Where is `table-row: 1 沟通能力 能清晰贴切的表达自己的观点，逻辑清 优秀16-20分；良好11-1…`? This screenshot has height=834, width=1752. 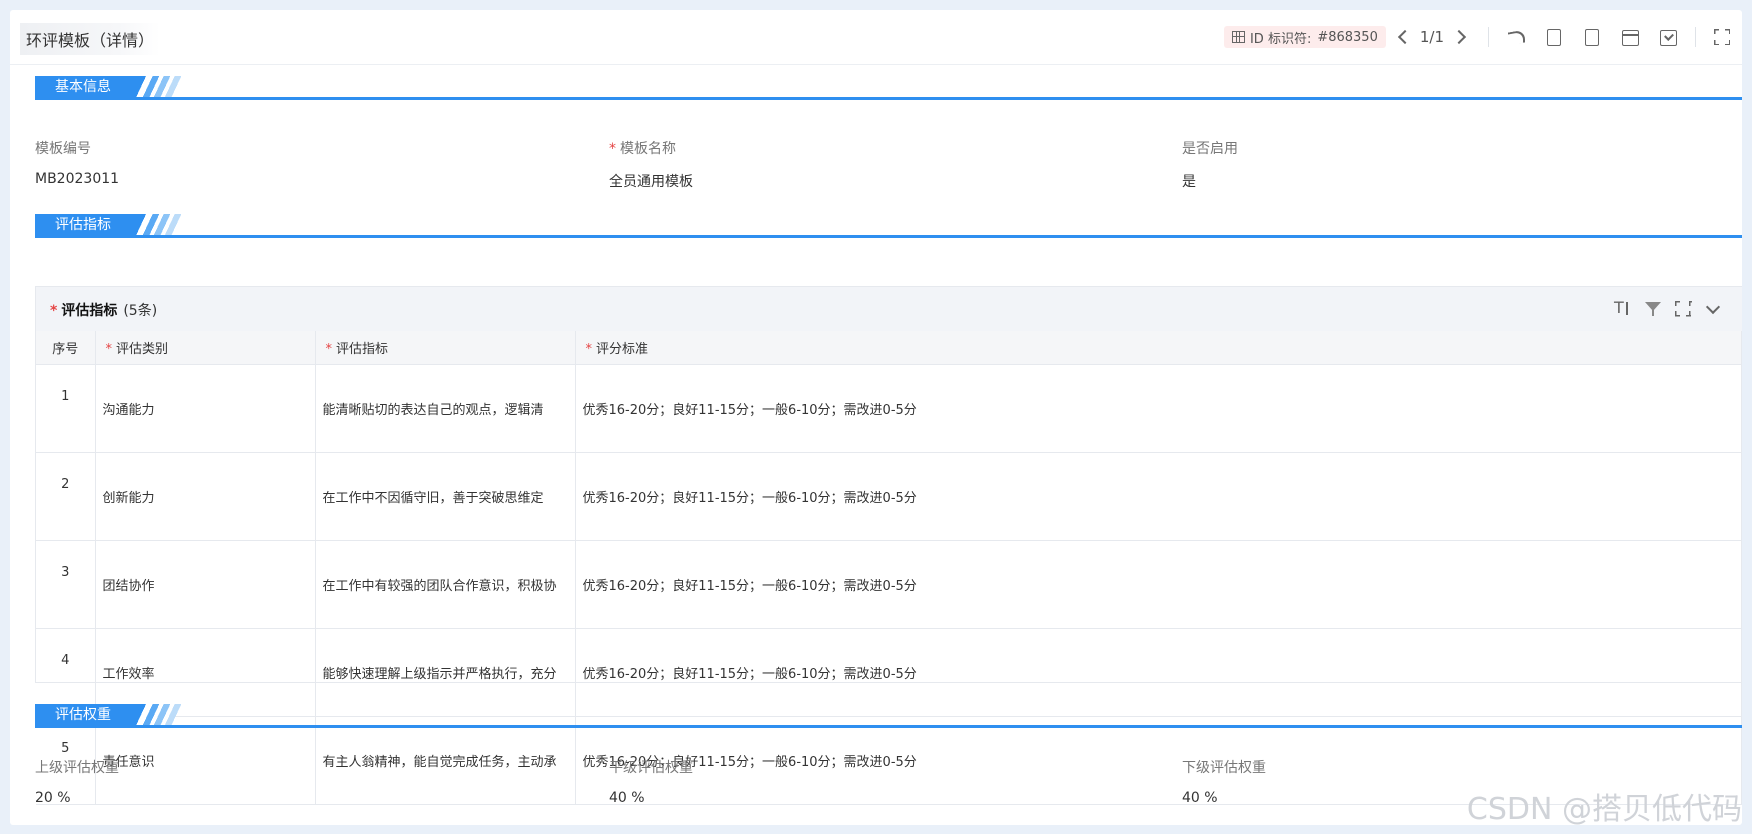
table-row: 1 沟通能力 能清晰贴切的表达自己的观点，逻辑清 优秀16-20分；良好11-1… is located at coordinates (889, 408).